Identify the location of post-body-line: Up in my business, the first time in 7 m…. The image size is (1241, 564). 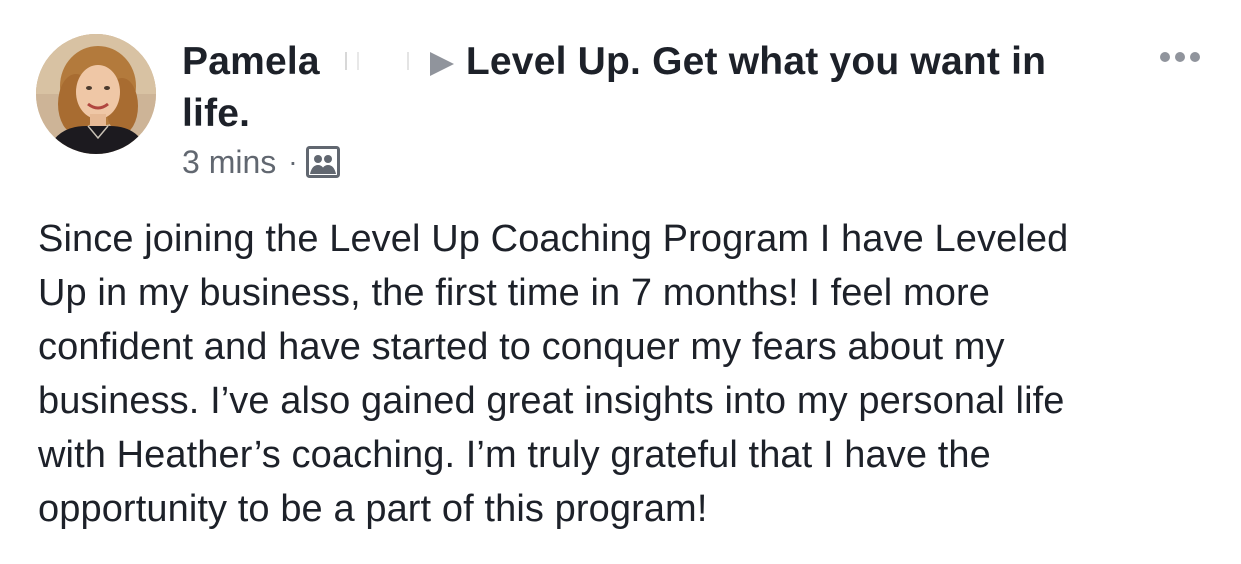
(514, 293).